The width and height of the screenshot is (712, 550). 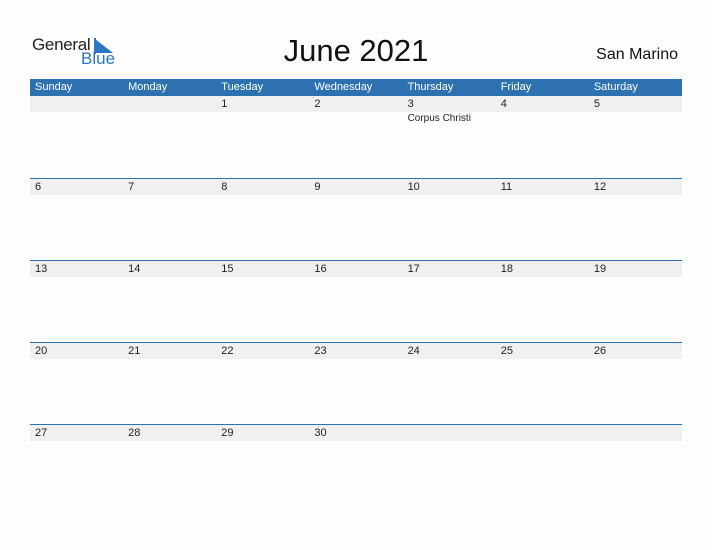 What do you see at coordinates (356, 465) in the screenshot?
I see `week-row: 27 28 29 30` at bounding box center [356, 465].